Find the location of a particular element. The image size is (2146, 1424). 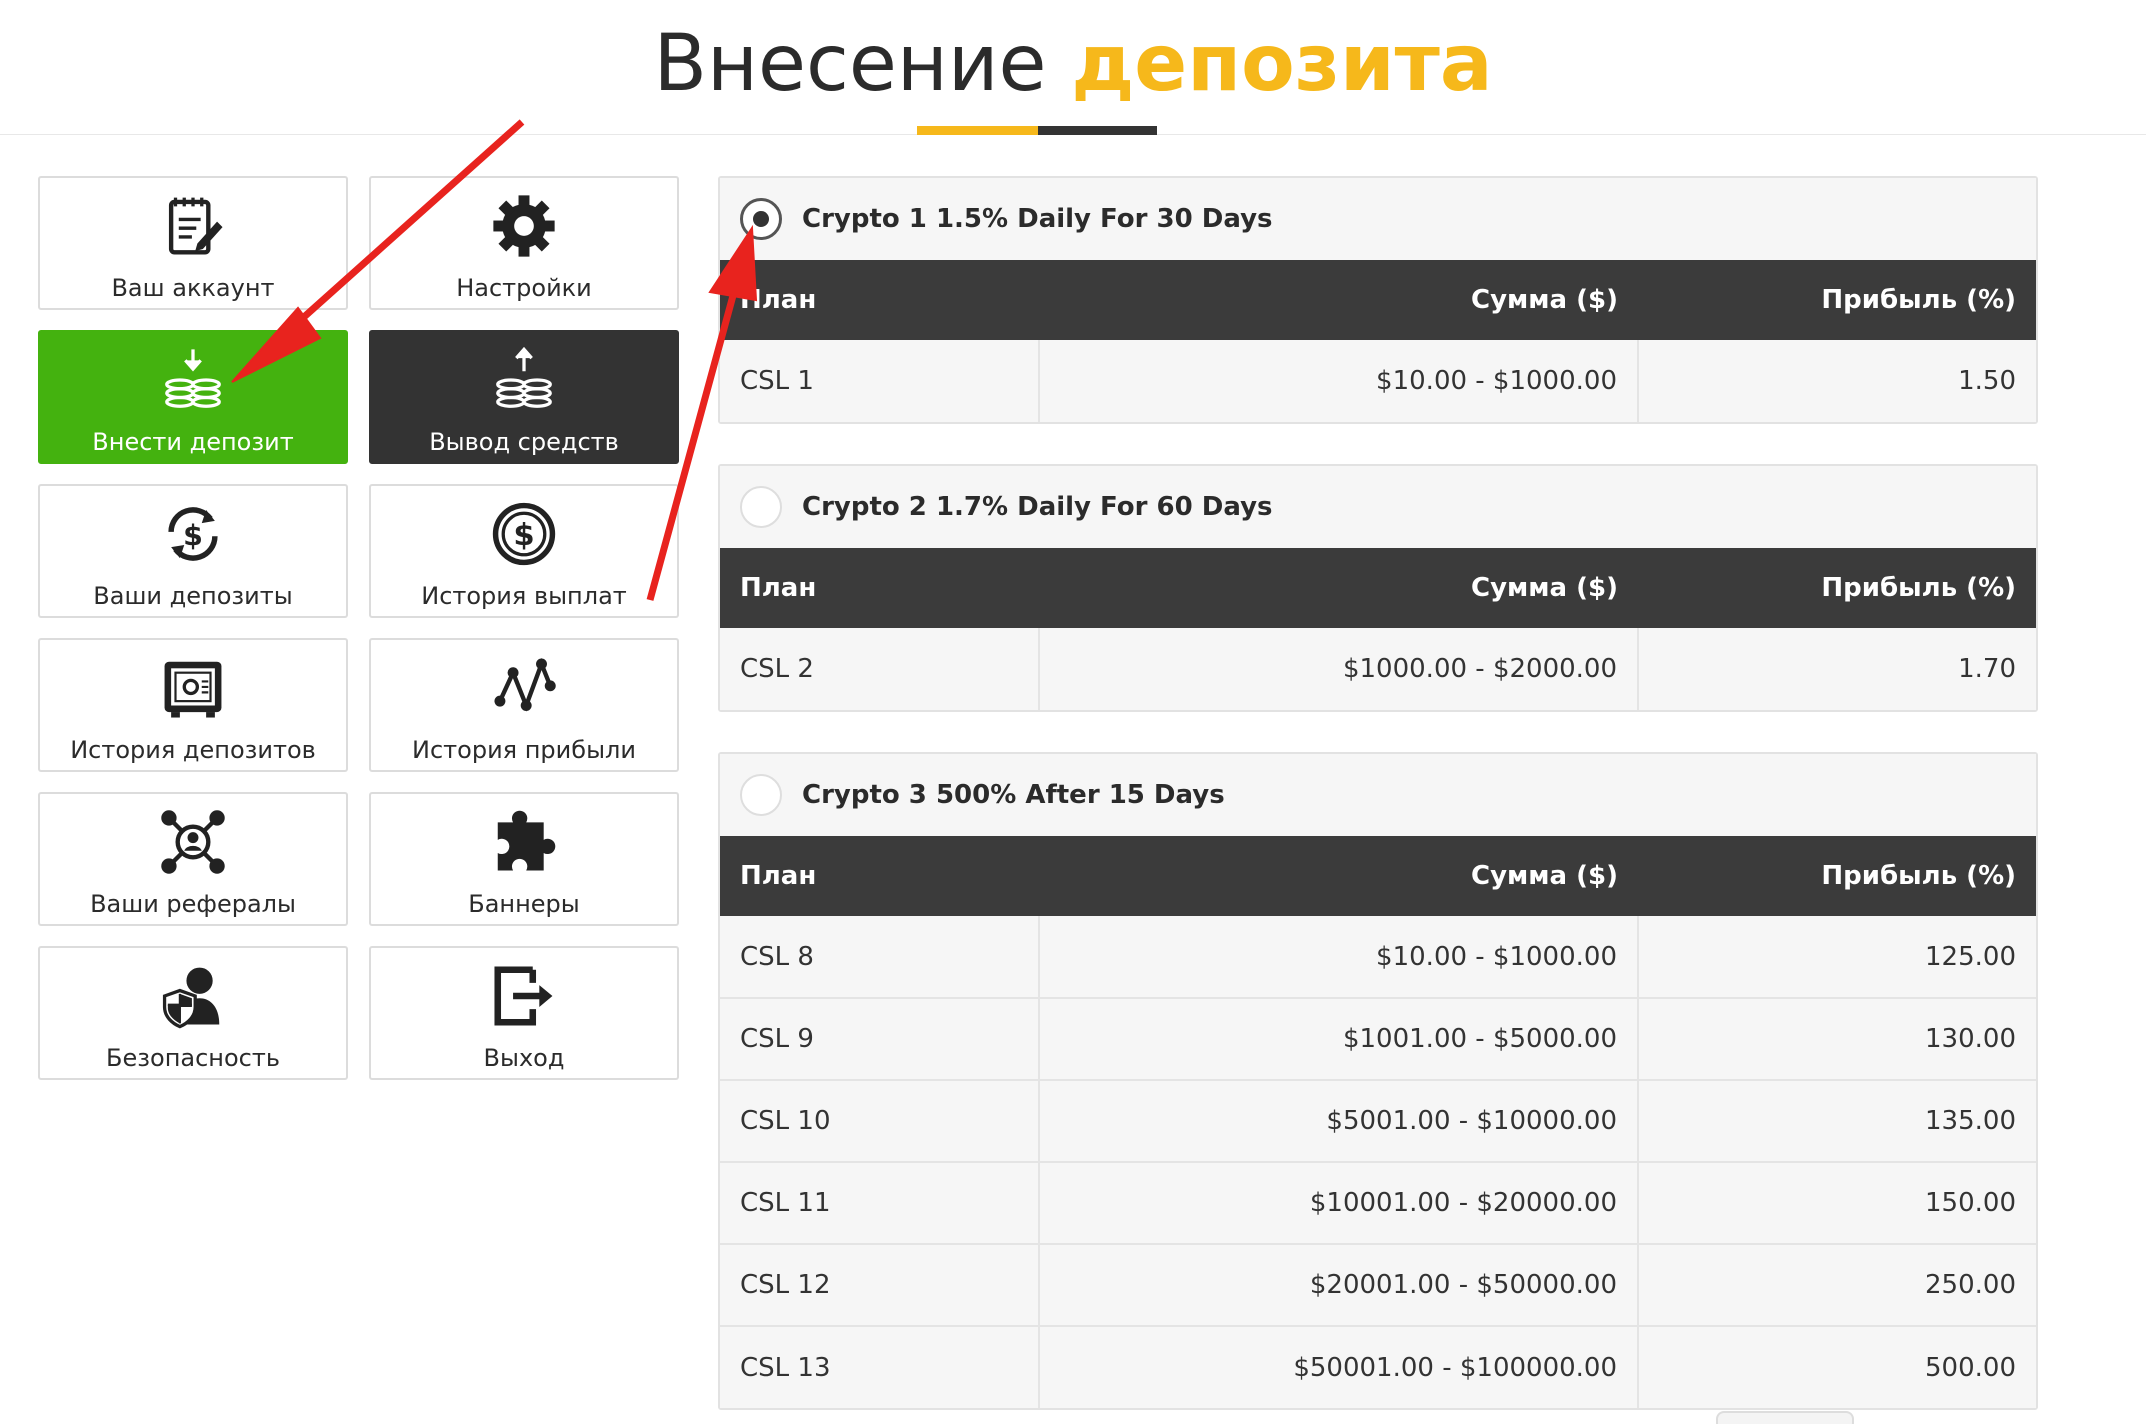

profit-percent: 130.00 is located at coordinates (1837, 1038).